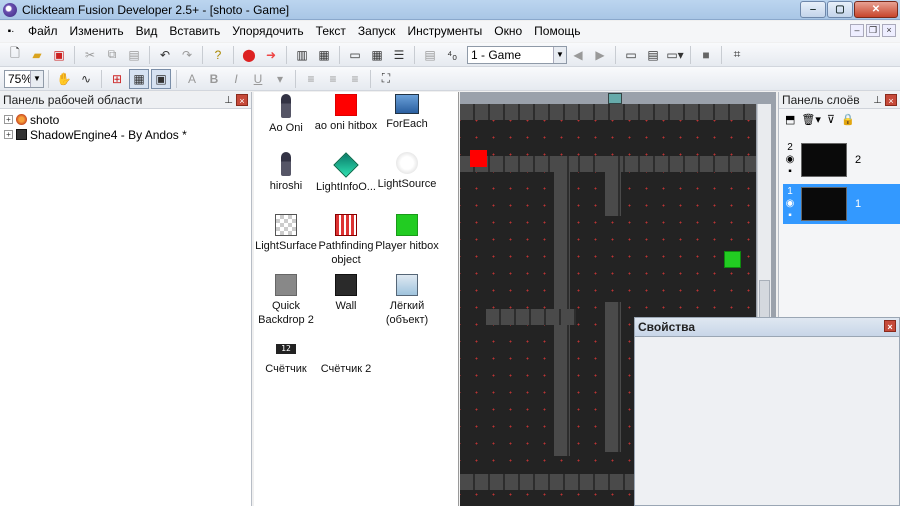 The width and height of the screenshot is (900, 506). Describe the element at coordinates (97, 31) in the screenshot. I see `menu-edit: Изменить` at that location.